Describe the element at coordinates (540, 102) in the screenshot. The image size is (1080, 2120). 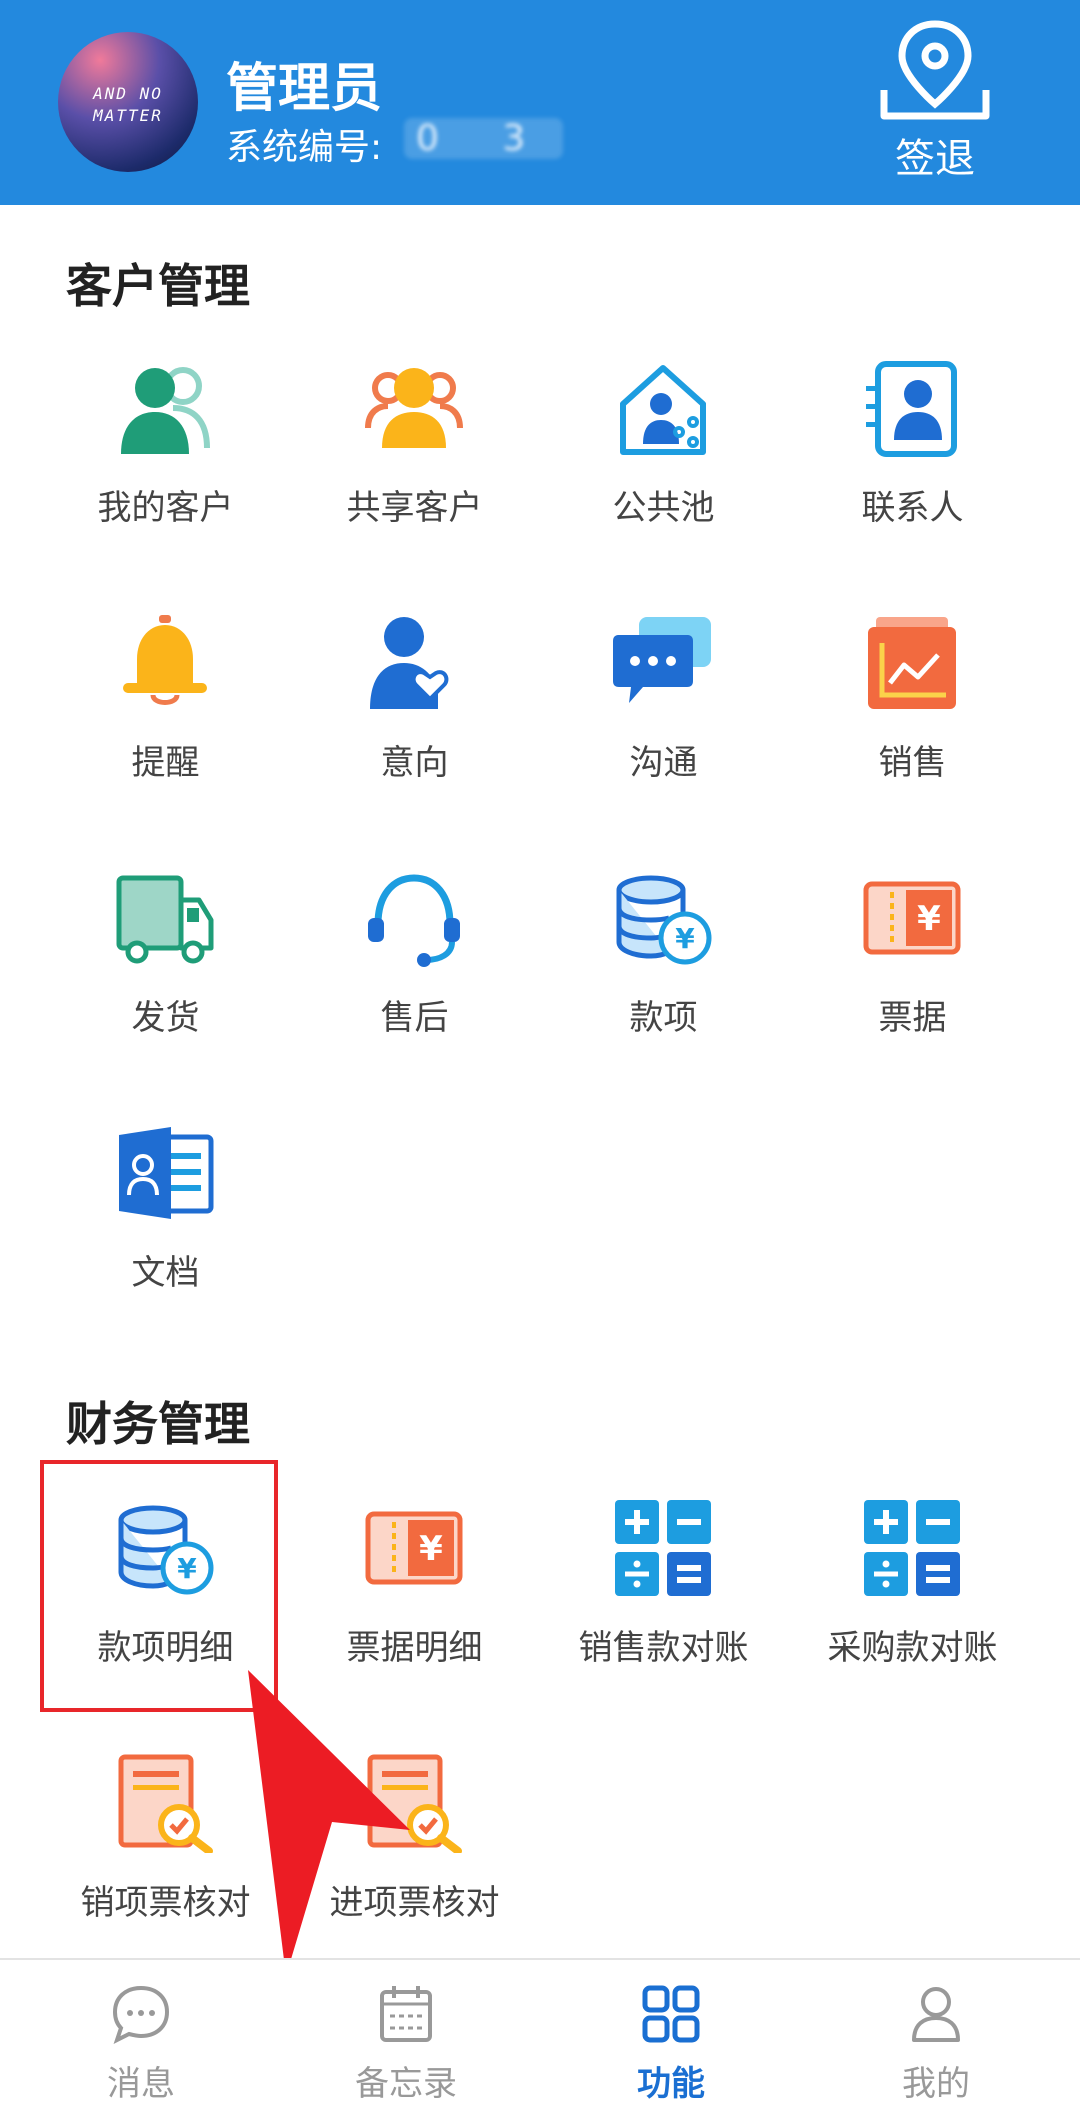
I see `header-bar: AND NO MATTER 管理员 系统编号: 0 3 签退` at that location.